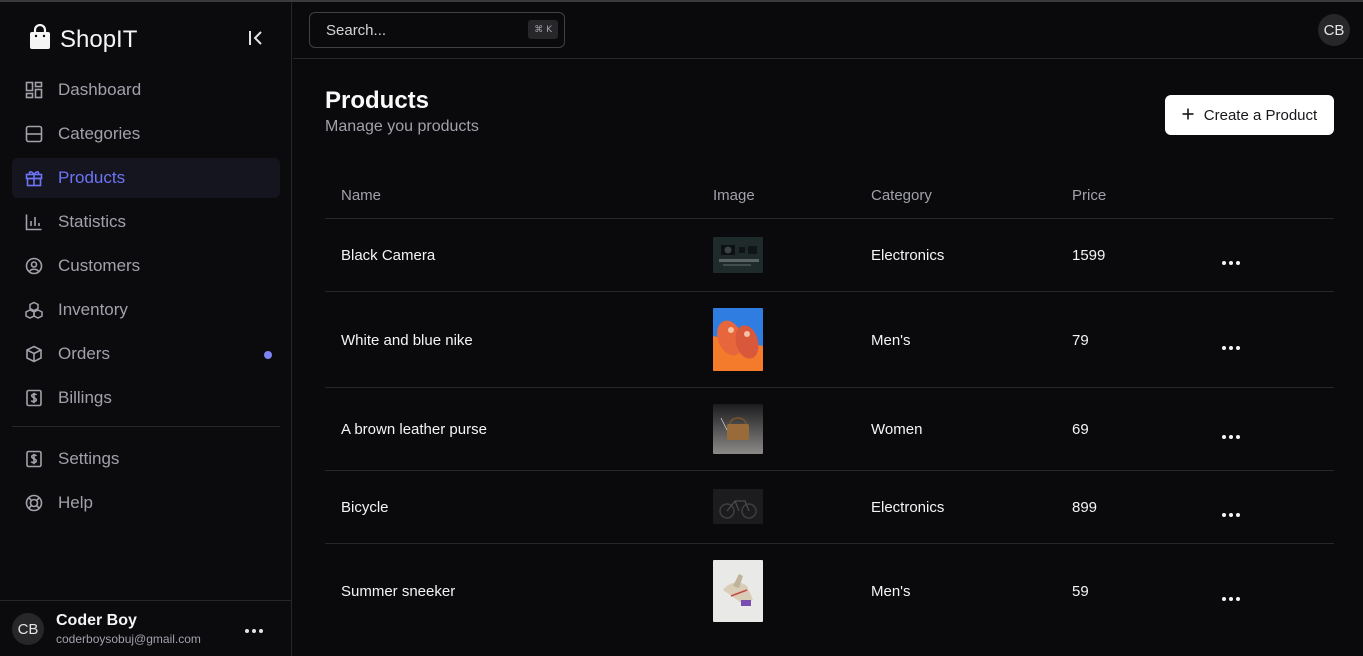 This screenshot has width=1363, height=656. Describe the element at coordinates (99, 39) in the screenshot. I see `brand-name: ShopIT` at that location.